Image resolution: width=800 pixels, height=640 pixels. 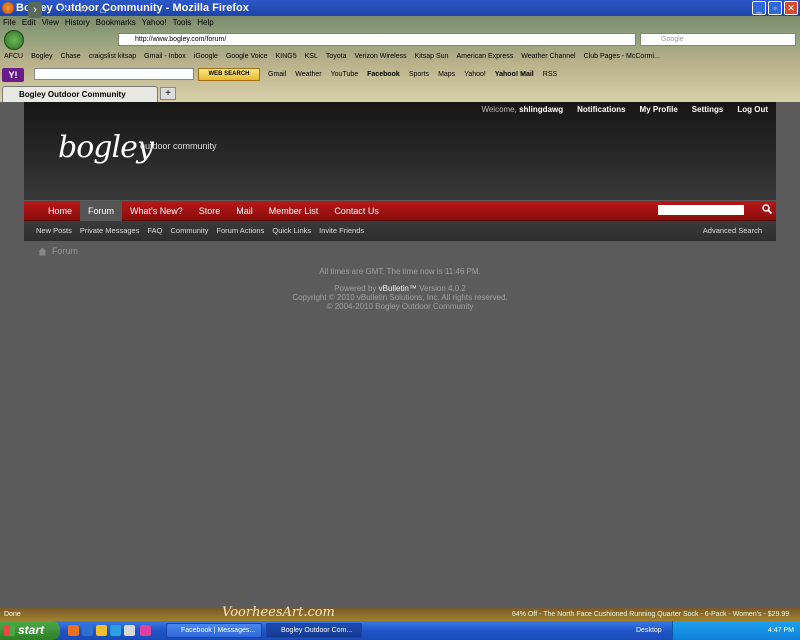 What do you see at coordinates (41, 57) in the screenshot?
I see `bookmark-item: Bogley` at bounding box center [41, 57].